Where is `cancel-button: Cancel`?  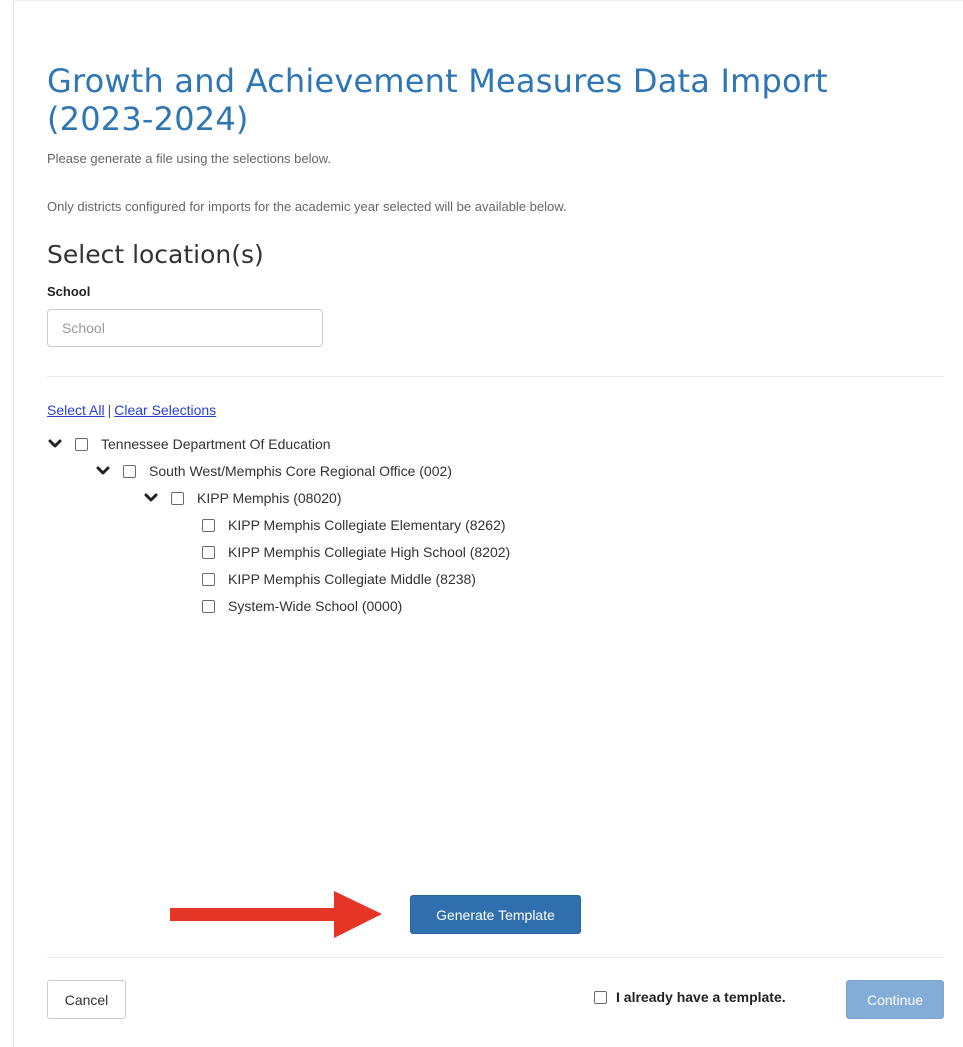 cancel-button: Cancel is located at coordinates (86, 999).